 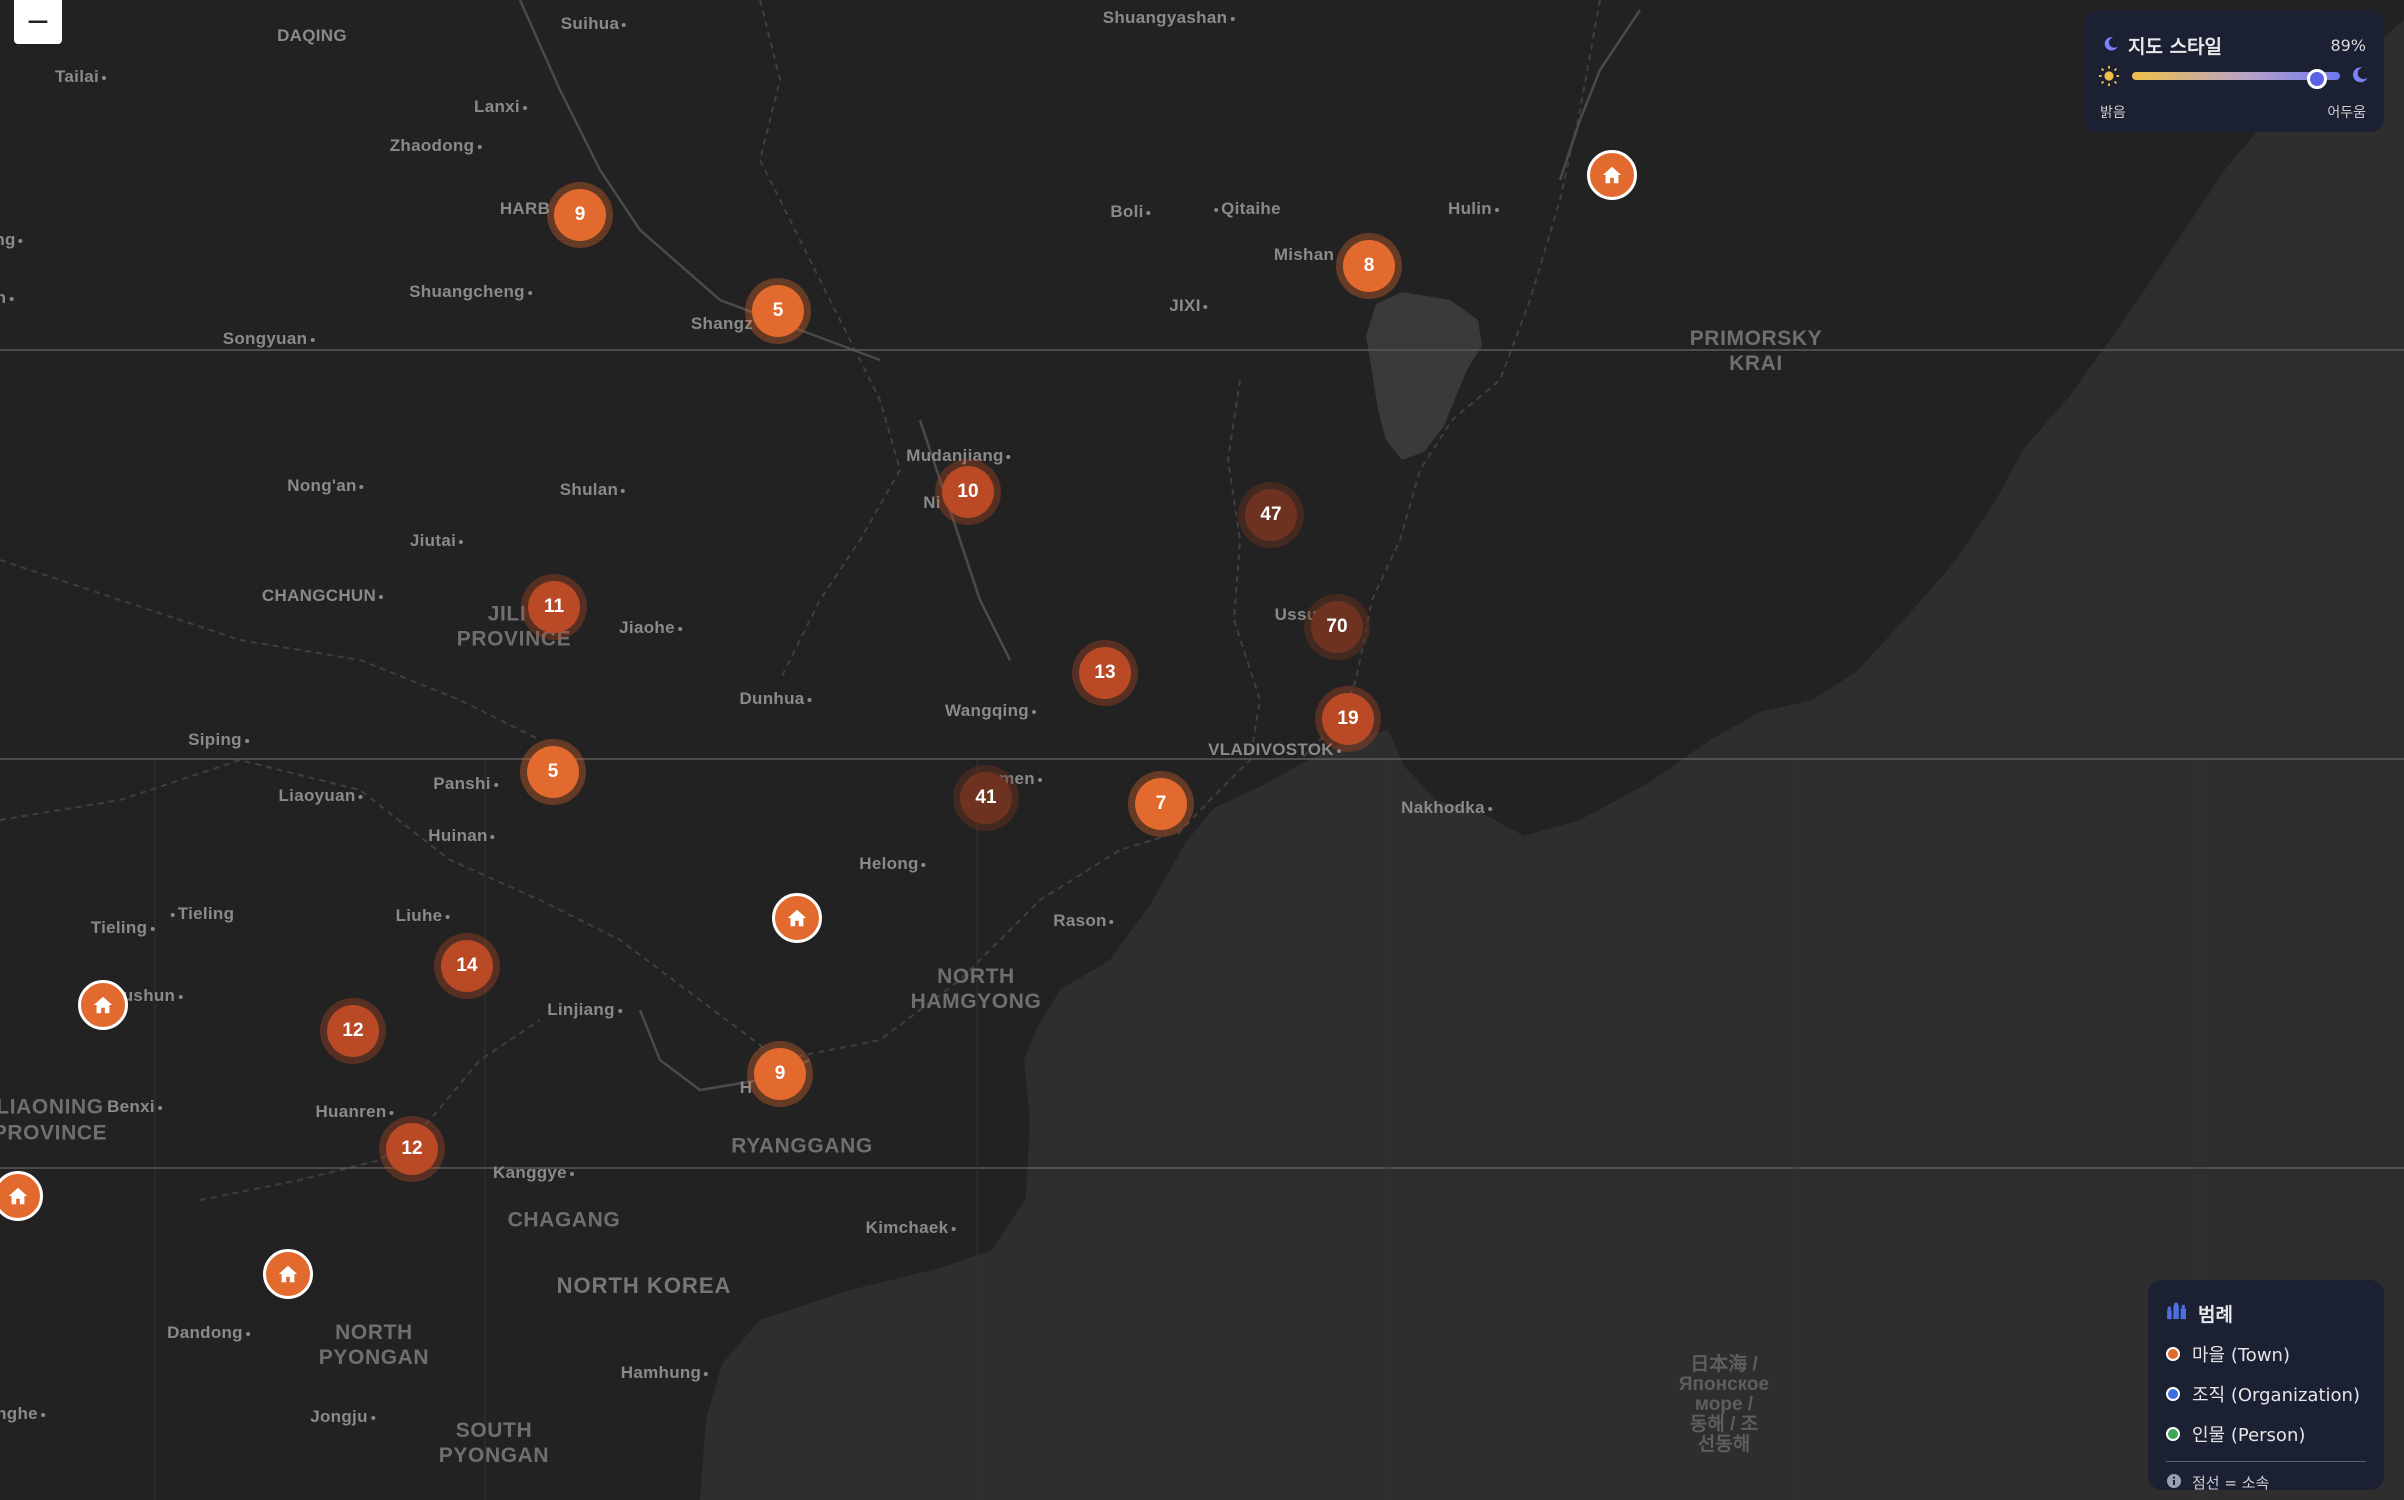 What do you see at coordinates (1337, 627) in the screenshot?
I see `cluster-marker: 70` at bounding box center [1337, 627].